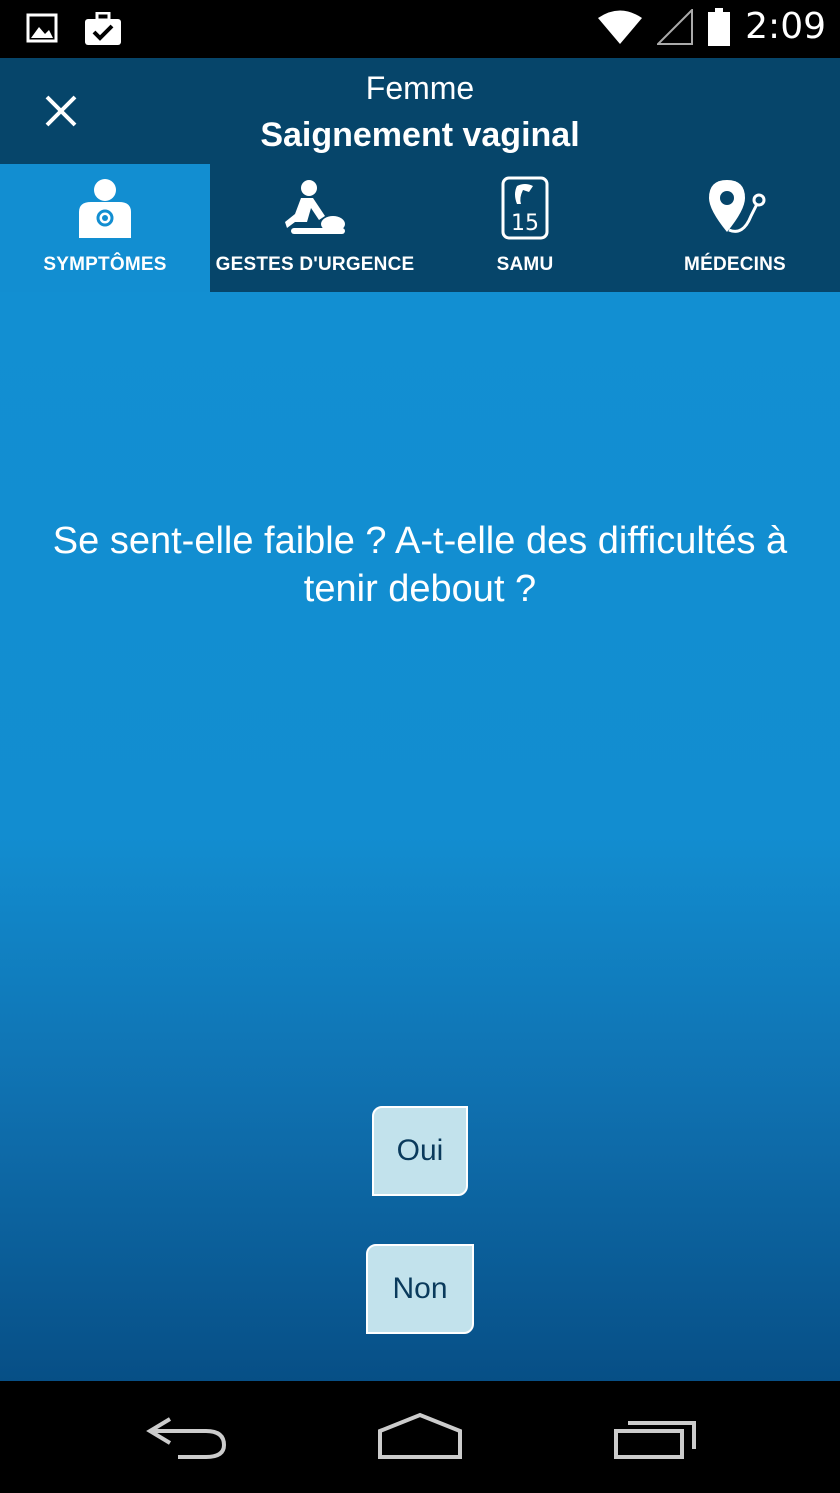  Describe the element at coordinates (315, 264) in the screenshot. I see `tab-label: GESTES D'URGENCE` at that location.